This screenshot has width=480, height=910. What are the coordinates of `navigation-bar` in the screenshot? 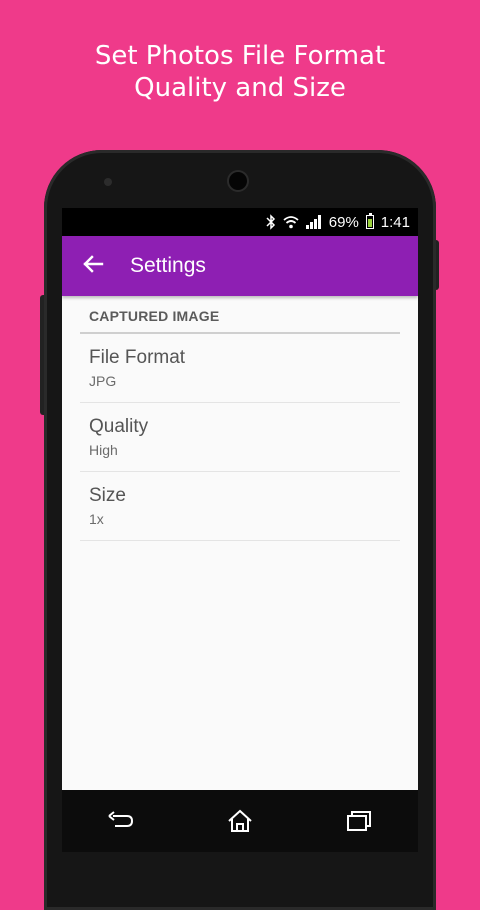 It's located at (240, 821).